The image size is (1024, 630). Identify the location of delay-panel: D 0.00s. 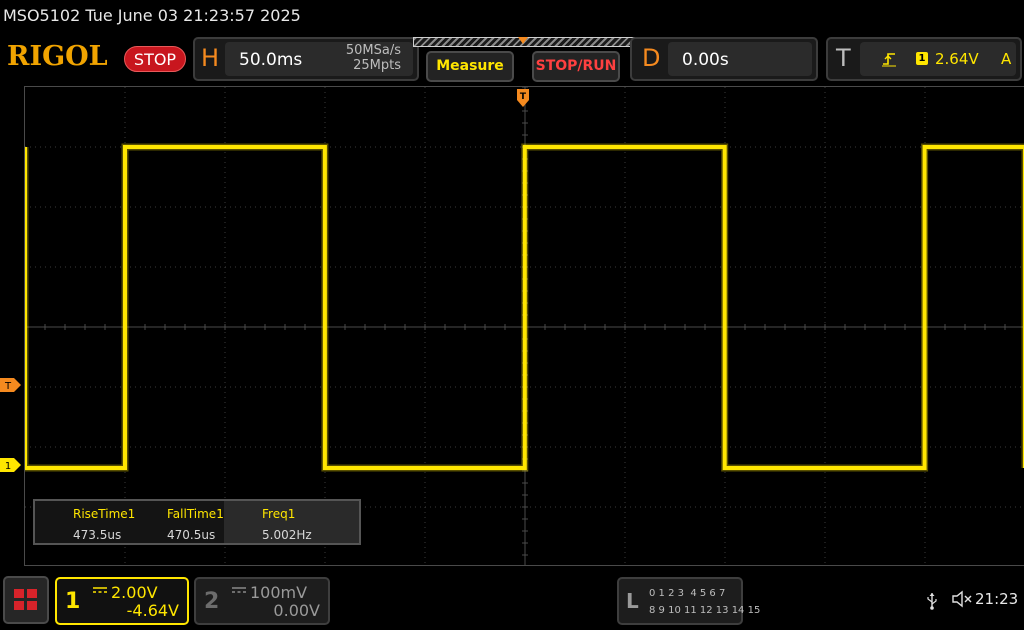
(724, 59).